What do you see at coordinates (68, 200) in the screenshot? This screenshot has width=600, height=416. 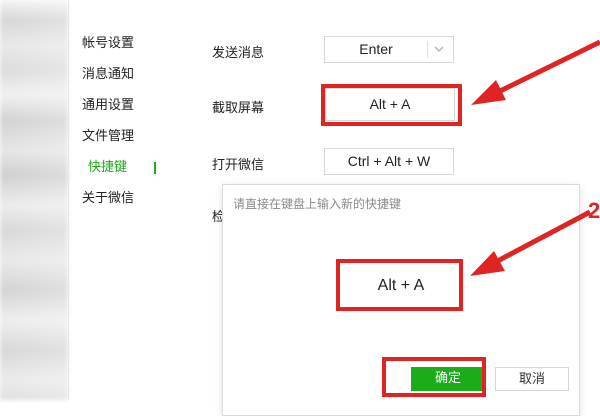 I see `panel-divider` at bounding box center [68, 200].